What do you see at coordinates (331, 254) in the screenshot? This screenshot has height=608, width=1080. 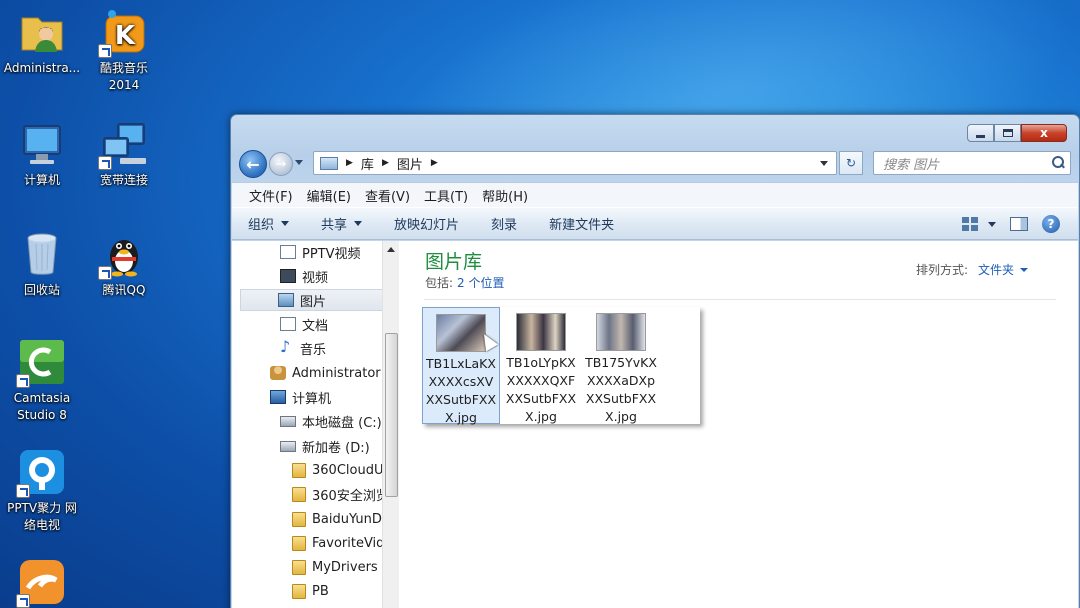 I see `tree-item-label: PPTV视频` at bounding box center [331, 254].